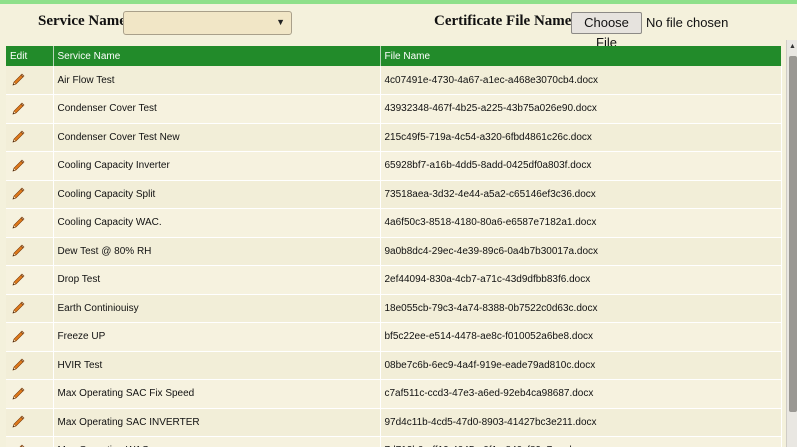 This screenshot has width=797, height=447. I want to click on service-name-cell: HVIR Test, so click(217, 365).